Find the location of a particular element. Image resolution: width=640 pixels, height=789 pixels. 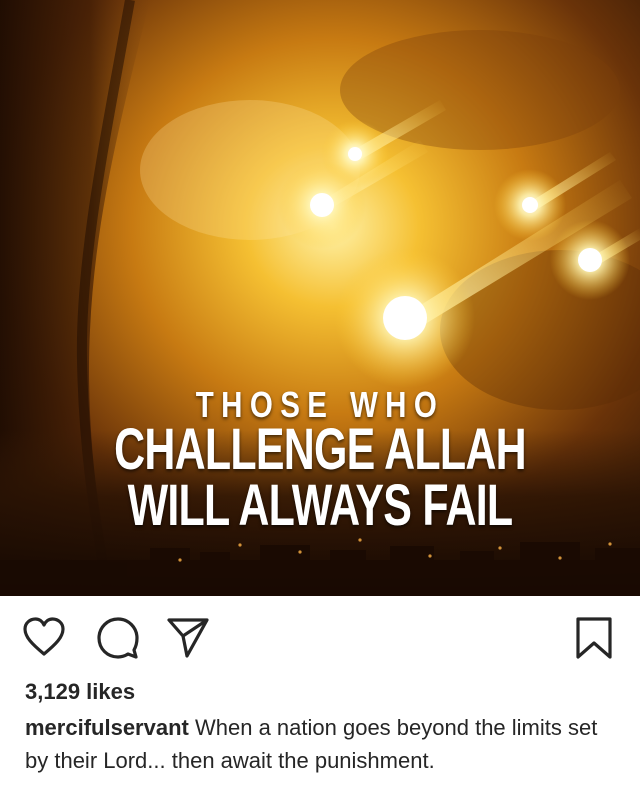

bookmark-icon is located at coordinates (594, 638).